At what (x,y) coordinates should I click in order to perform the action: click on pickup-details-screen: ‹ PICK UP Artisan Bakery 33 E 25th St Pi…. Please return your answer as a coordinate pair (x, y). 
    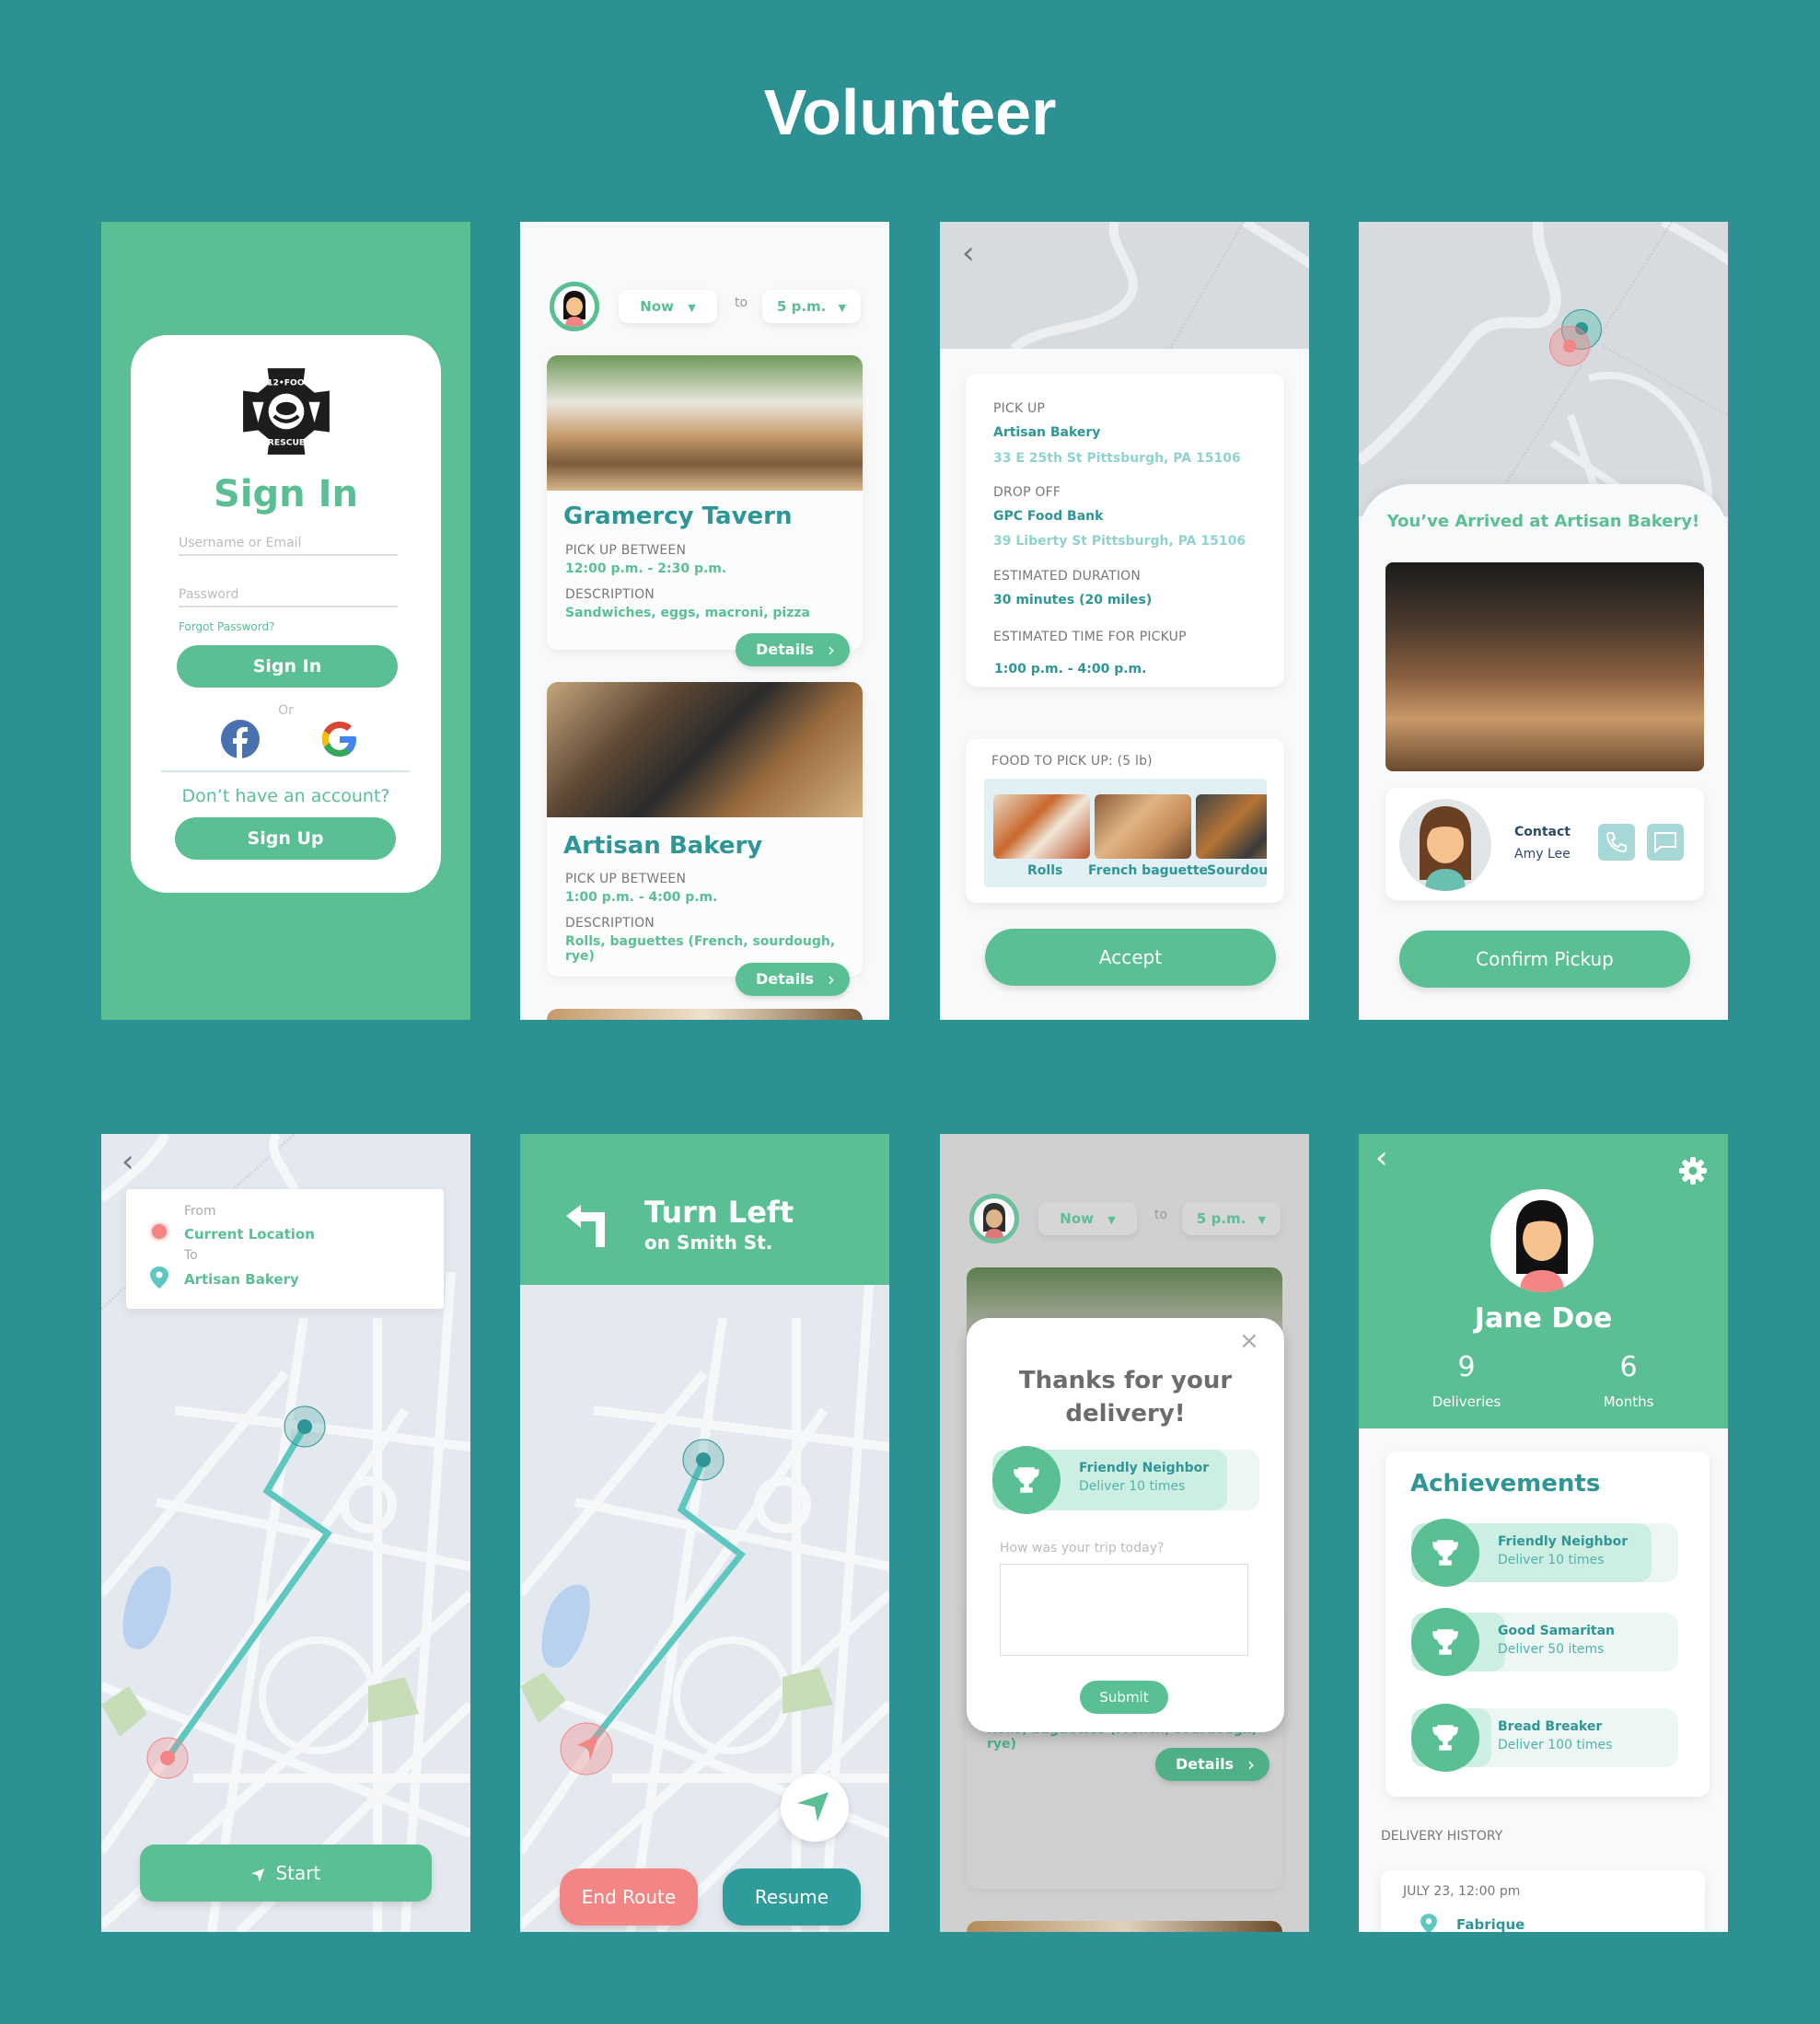
    Looking at the image, I should click on (1124, 621).